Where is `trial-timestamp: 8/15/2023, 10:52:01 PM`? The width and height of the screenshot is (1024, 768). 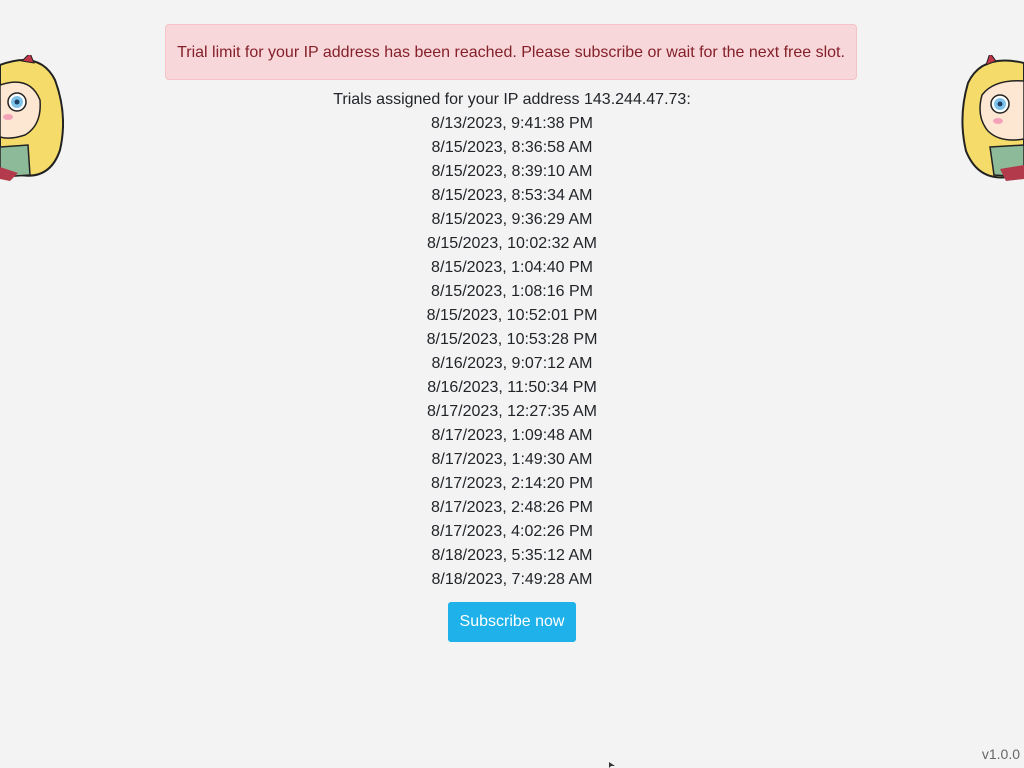 trial-timestamp: 8/15/2023, 10:52:01 PM is located at coordinates (512, 315).